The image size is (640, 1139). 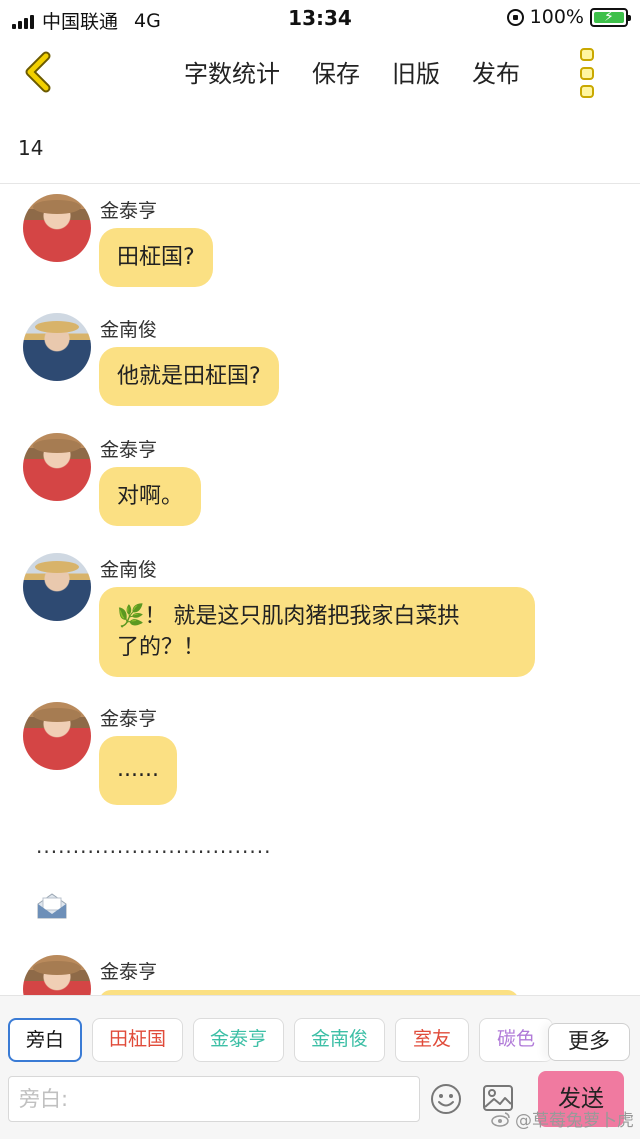 I want to click on chip-label: 碳色, so click(x=516, y=1039).